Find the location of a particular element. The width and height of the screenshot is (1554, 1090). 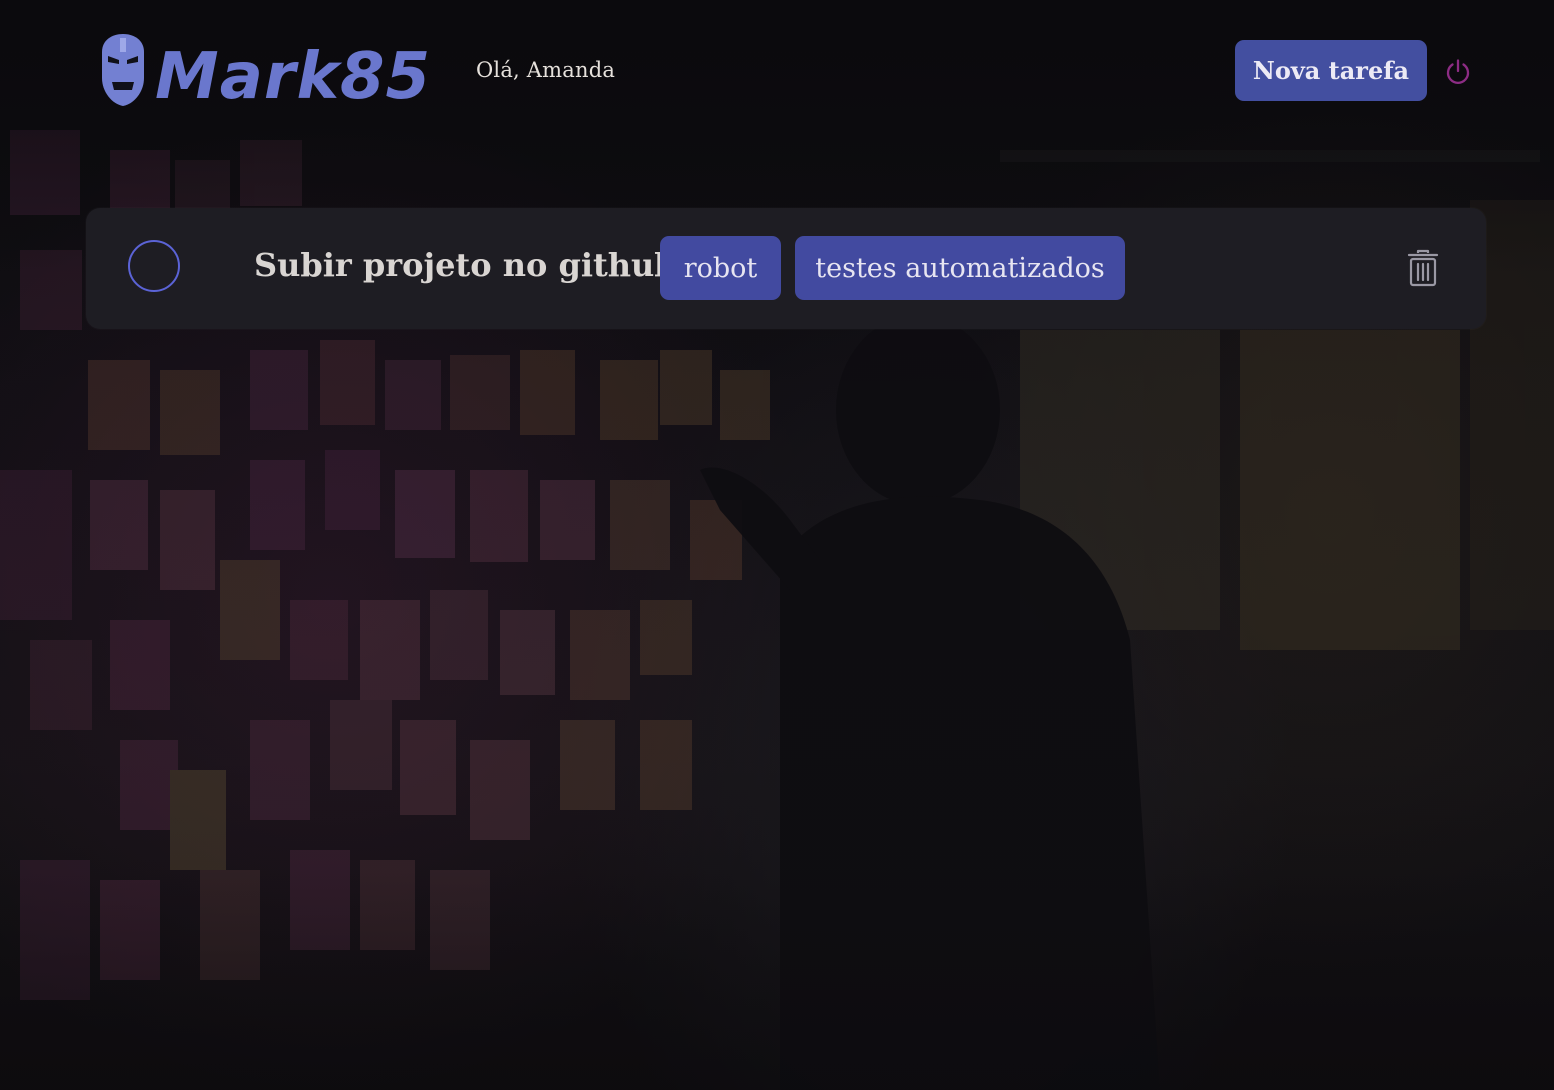

trash-icon is located at coordinates (1423, 268).